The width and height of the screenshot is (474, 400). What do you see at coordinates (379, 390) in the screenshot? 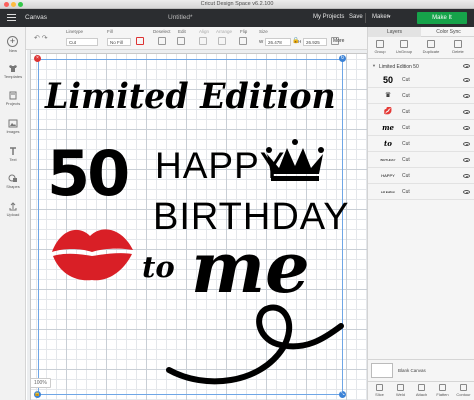
I see `slice-button: Slice` at bounding box center [379, 390].